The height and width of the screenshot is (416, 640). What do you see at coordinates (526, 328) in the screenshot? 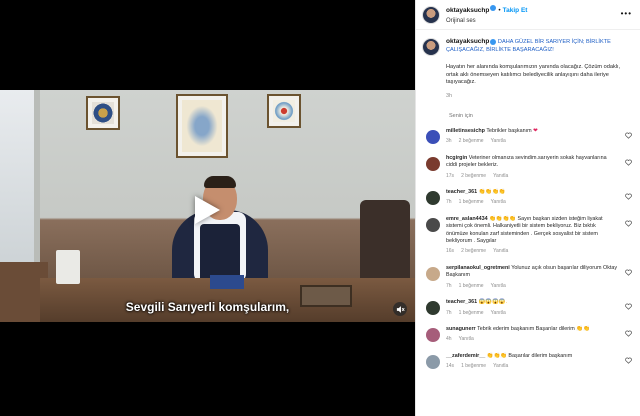
I see `comment-text: Tebrik ederim başkanım Başarılar dilerim` at bounding box center [526, 328].